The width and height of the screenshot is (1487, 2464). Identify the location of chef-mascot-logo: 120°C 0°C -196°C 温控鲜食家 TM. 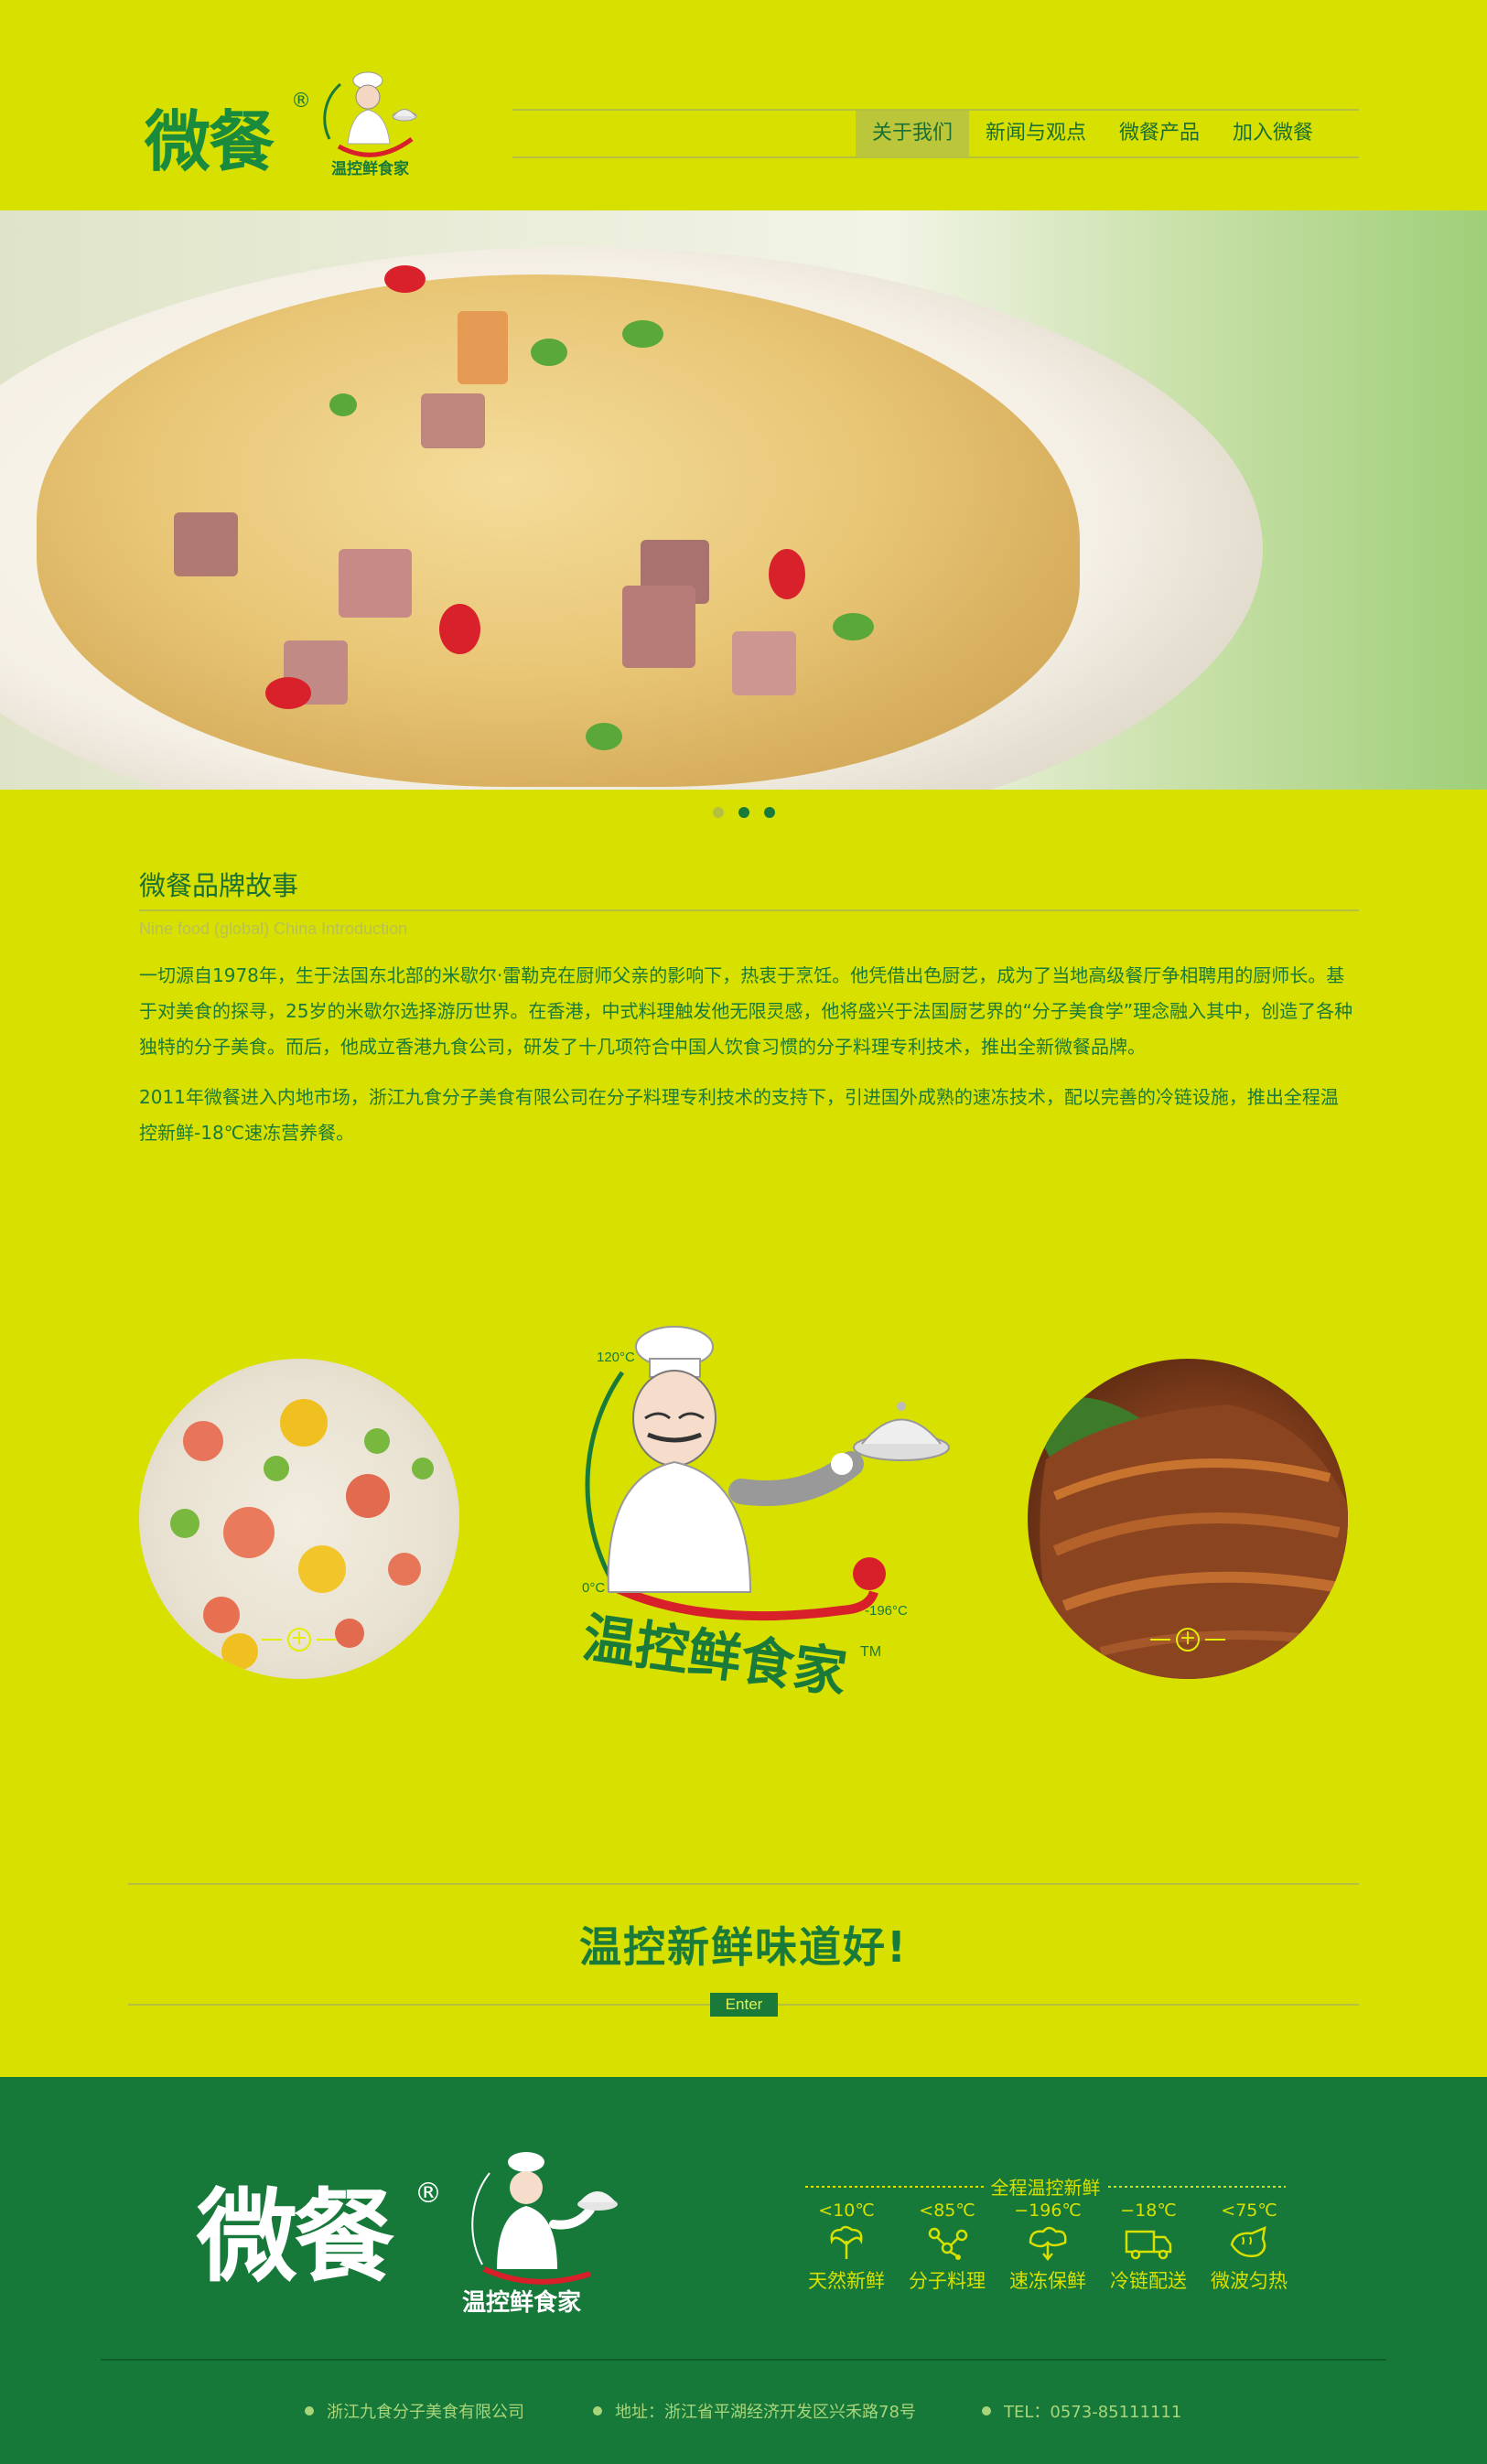
(764, 1515).